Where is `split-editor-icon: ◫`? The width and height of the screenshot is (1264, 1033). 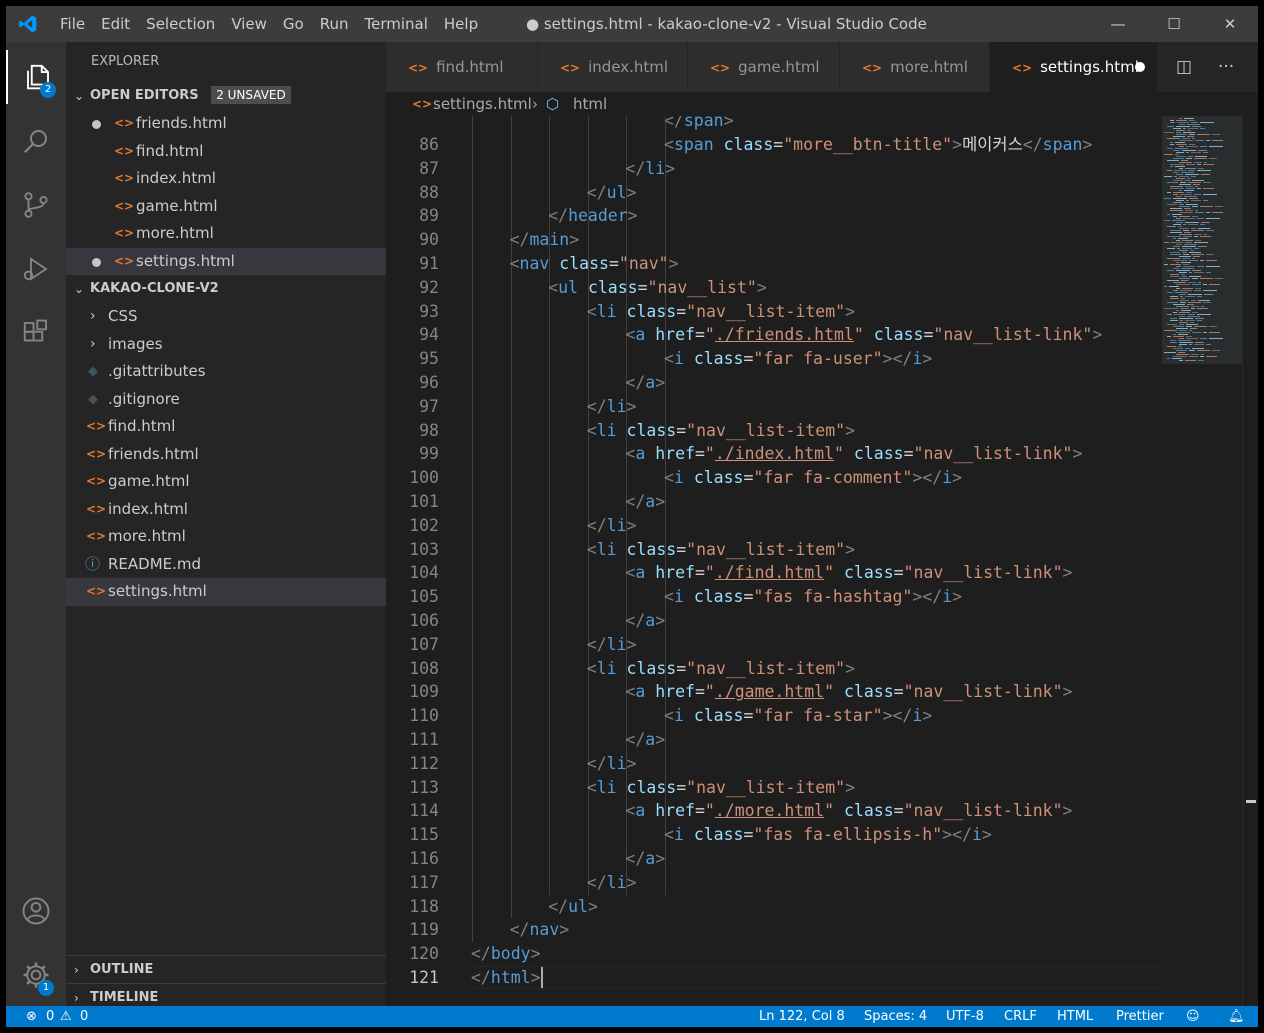 split-editor-icon: ◫ is located at coordinates (1184, 67).